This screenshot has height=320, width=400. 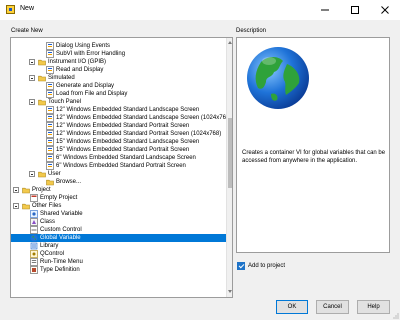 I want to click on close-button, so click(x=385, y=10).